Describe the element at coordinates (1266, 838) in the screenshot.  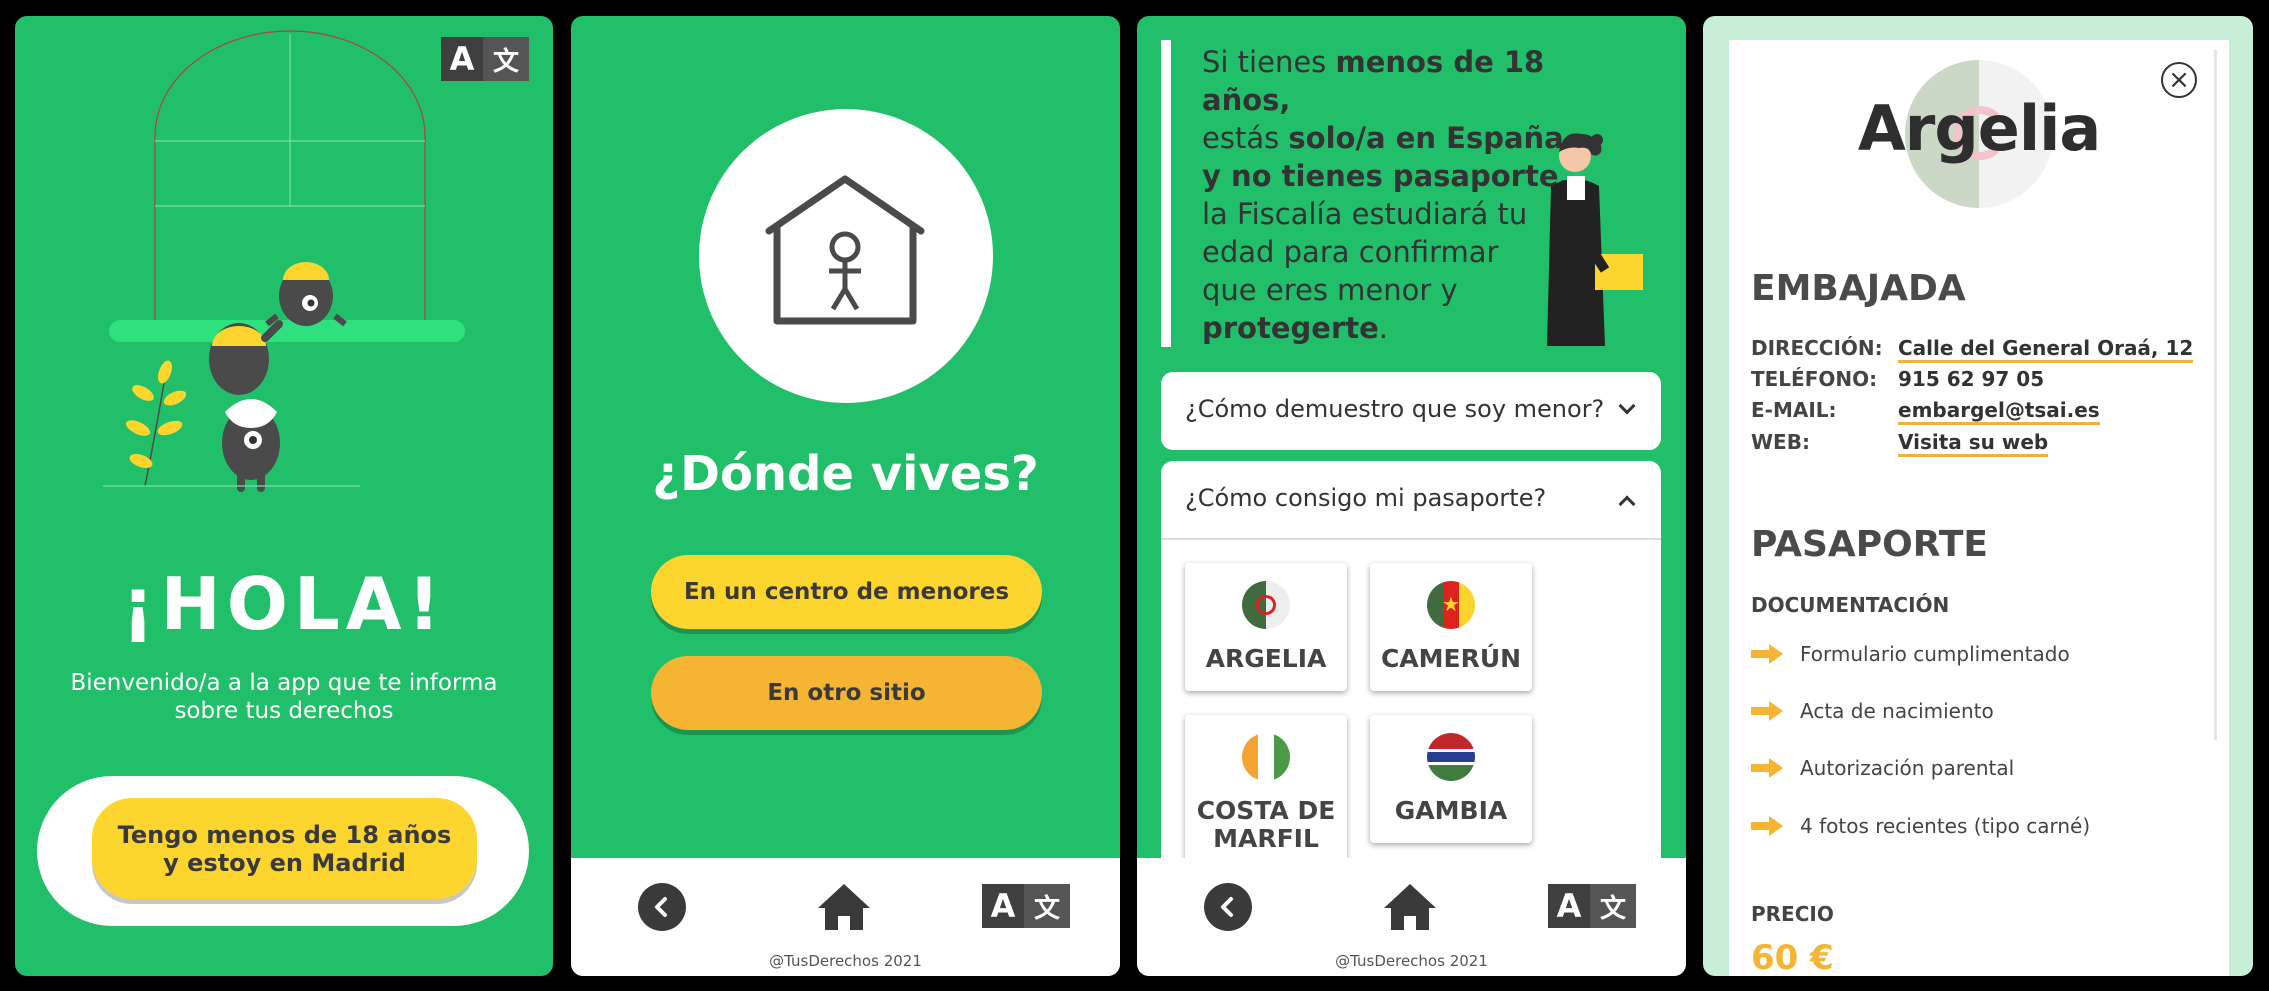
I see `country-name-line-2: MARFIL` at that location.